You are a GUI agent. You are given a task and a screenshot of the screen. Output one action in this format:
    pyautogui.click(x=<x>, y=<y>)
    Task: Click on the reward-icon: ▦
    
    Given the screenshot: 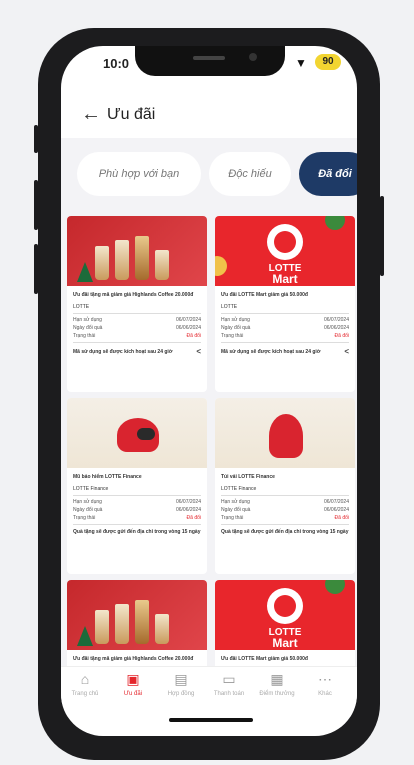 What is the action you would take?
    pyautogui.click(x=277, y=679)
    